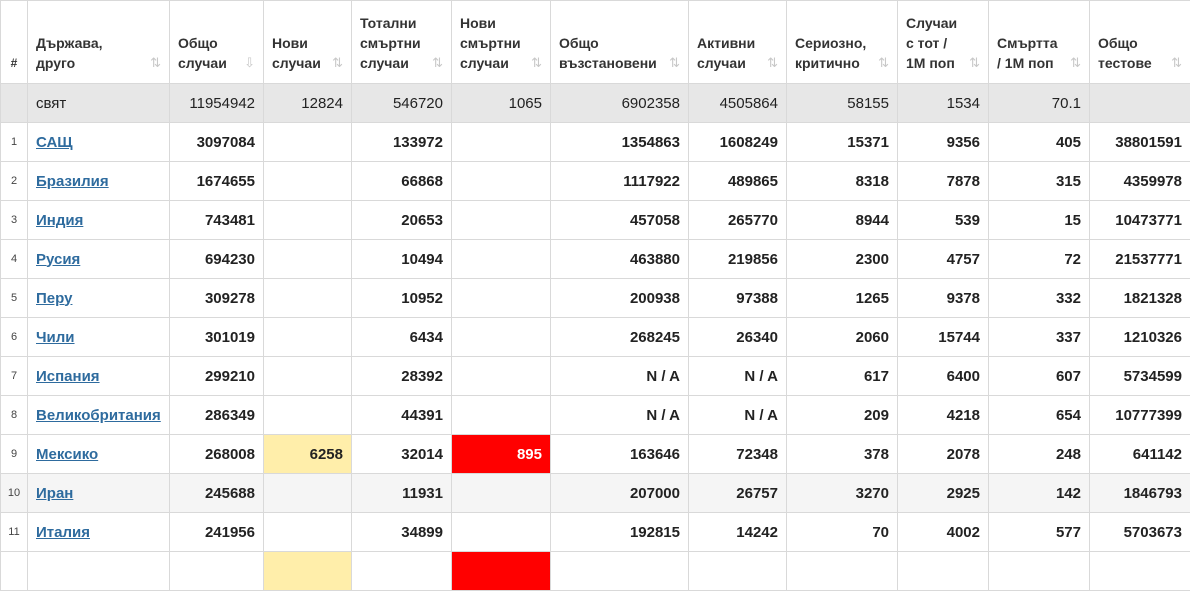 This screenshot has height=591, width=1190. What do you see at coordinates (1039, 298) in the screenshot?
I see `deaths-per-1m-cell: 332` at bounding box center [1039, 298].